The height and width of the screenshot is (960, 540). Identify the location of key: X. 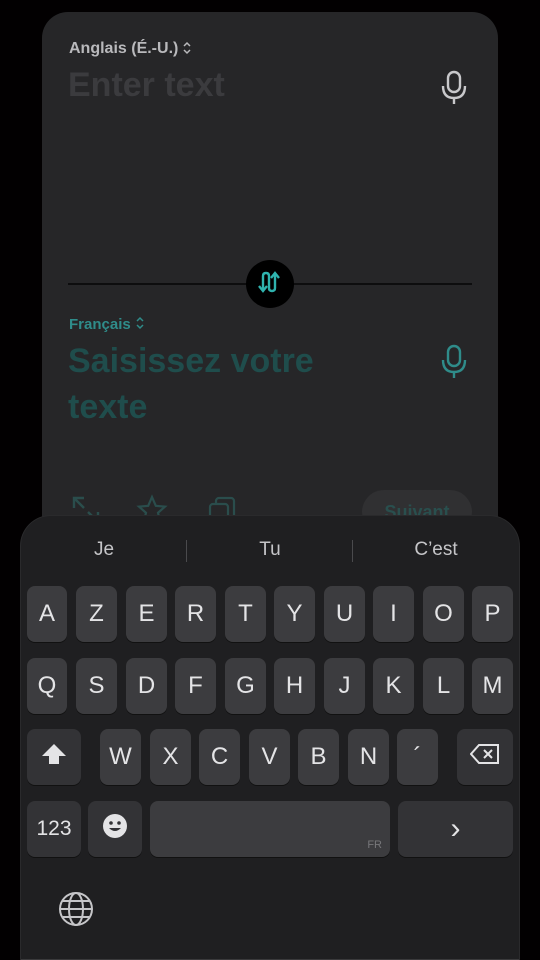
(170, 757).